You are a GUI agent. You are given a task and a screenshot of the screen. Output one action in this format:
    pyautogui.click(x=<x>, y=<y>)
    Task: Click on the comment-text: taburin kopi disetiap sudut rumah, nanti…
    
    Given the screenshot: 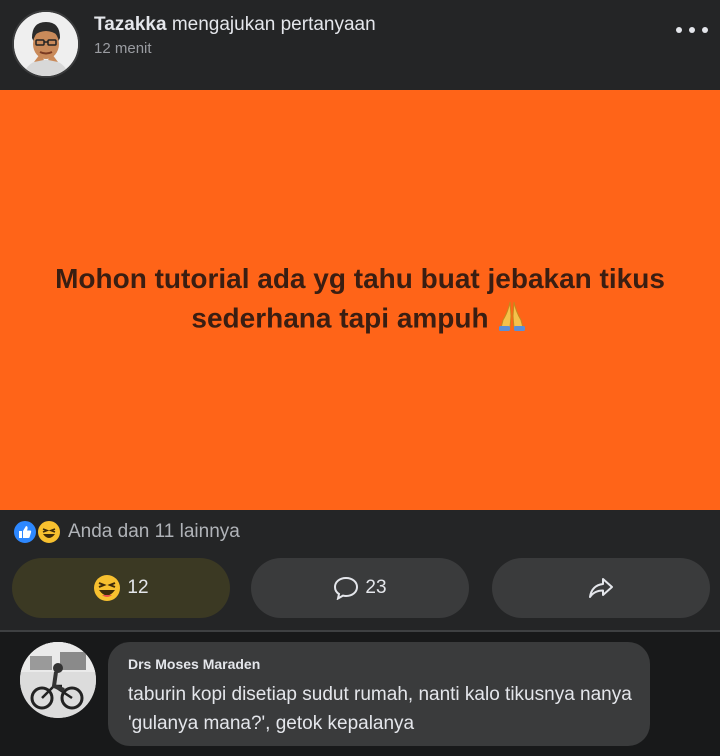 What is the action you would take?
    pyautogui.click(x=380, y=709)
    